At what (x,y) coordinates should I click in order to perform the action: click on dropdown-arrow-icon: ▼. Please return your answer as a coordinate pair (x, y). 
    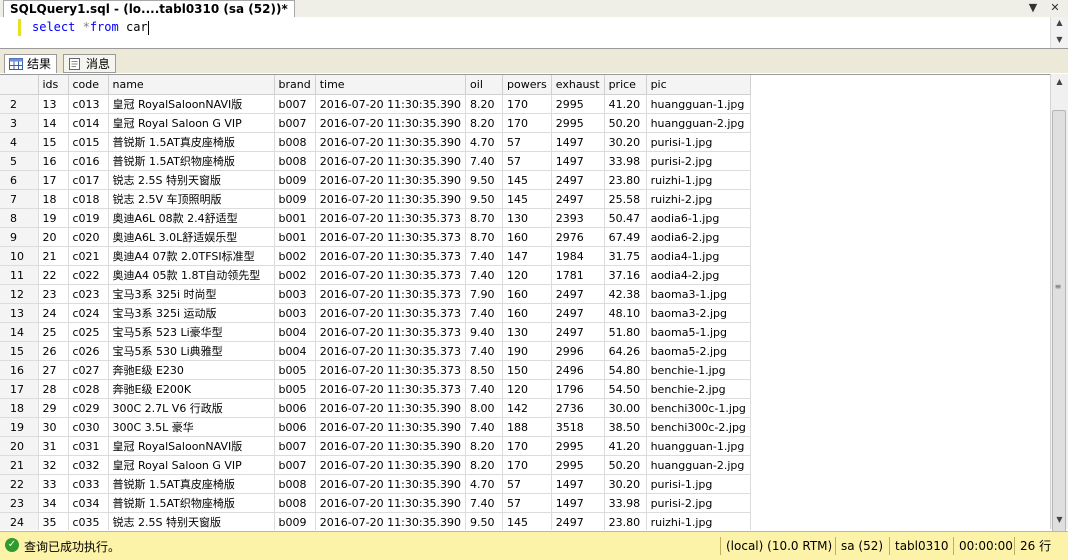
    Looking at the image, I should click on (1033, 8).